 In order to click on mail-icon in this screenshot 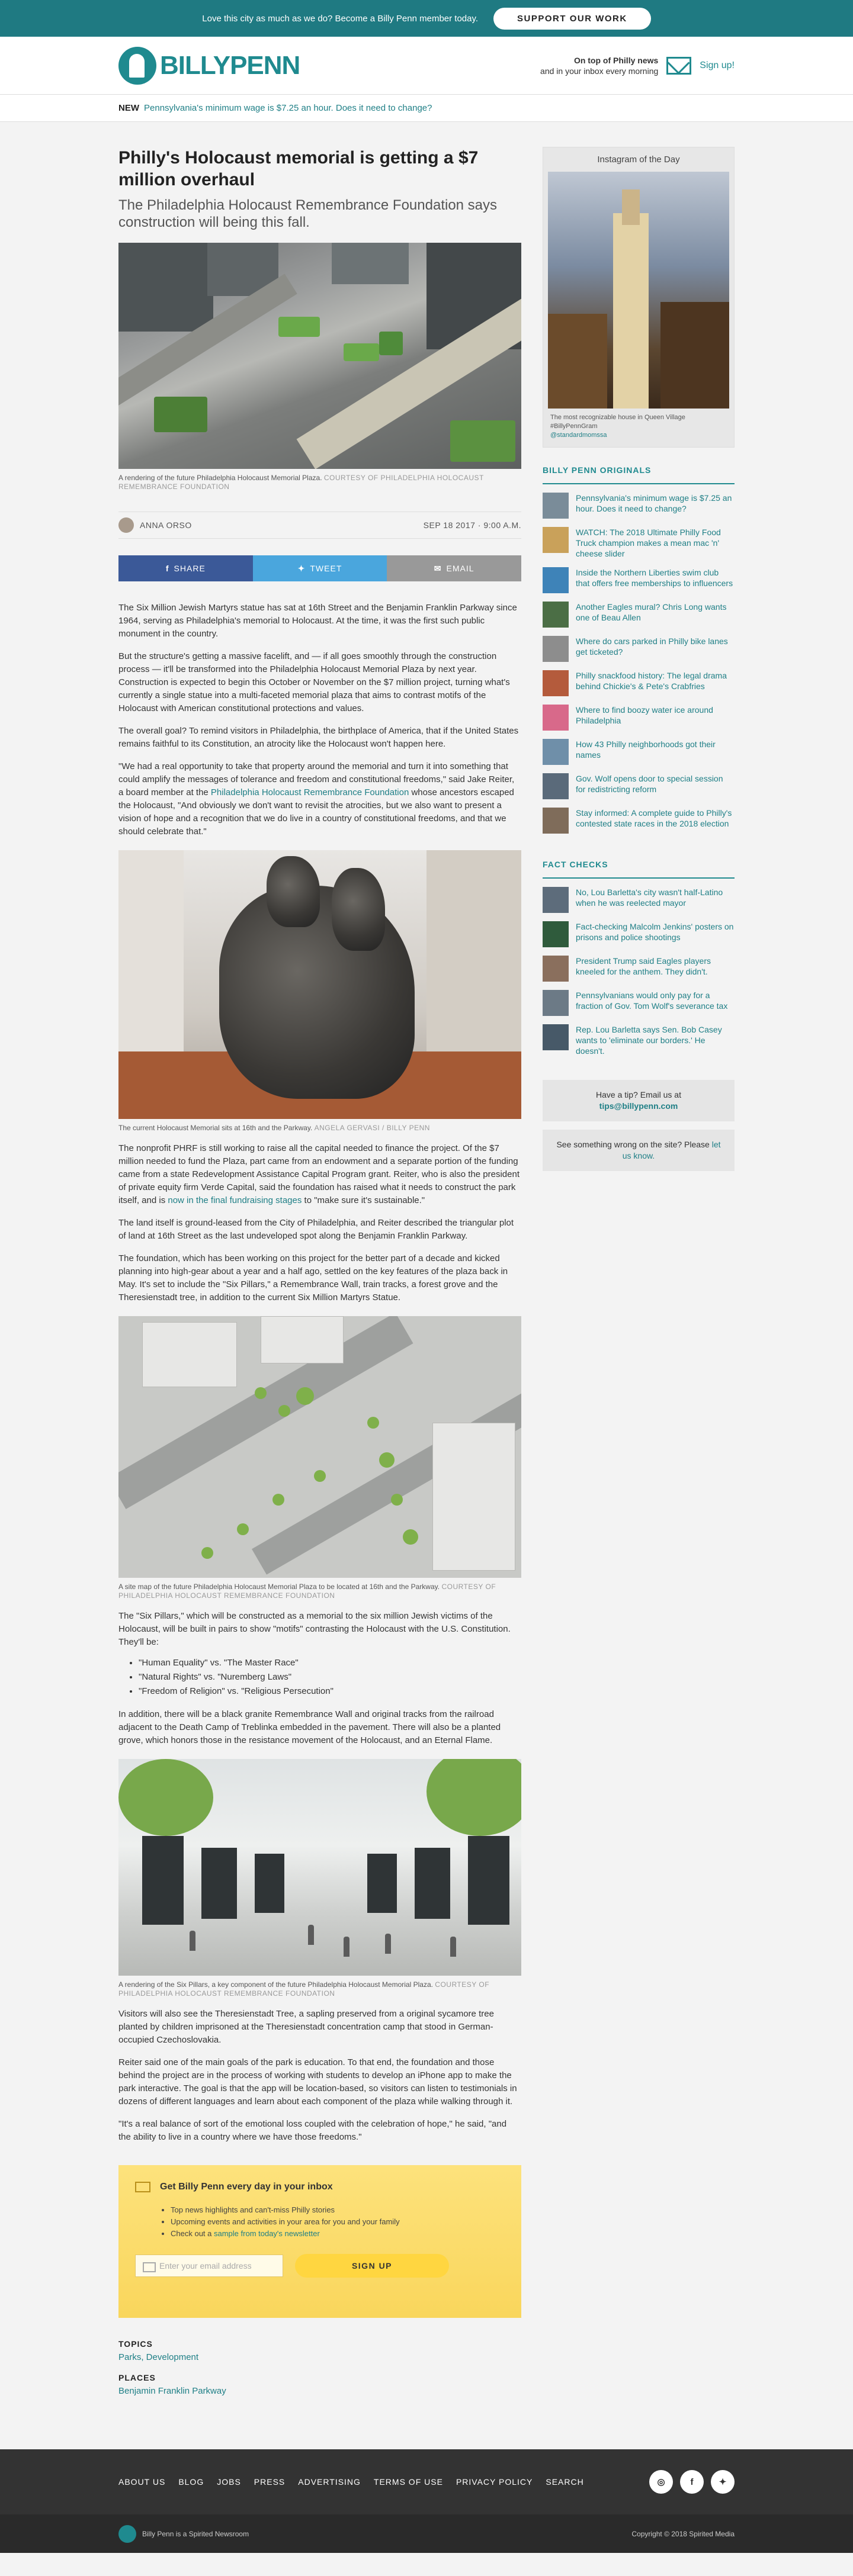, I will do `click(679, 65)`.